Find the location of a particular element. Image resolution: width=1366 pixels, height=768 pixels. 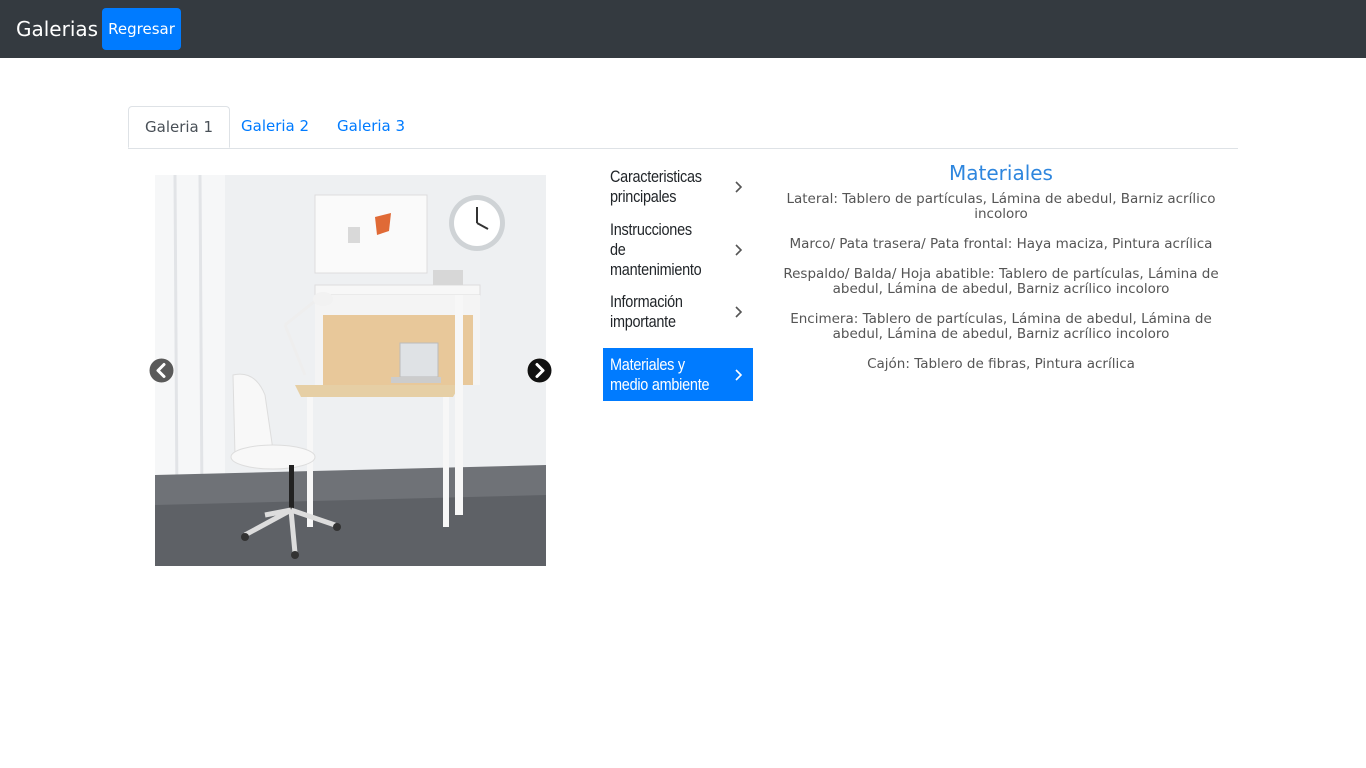

product-image is located at coordinates (350, 370).